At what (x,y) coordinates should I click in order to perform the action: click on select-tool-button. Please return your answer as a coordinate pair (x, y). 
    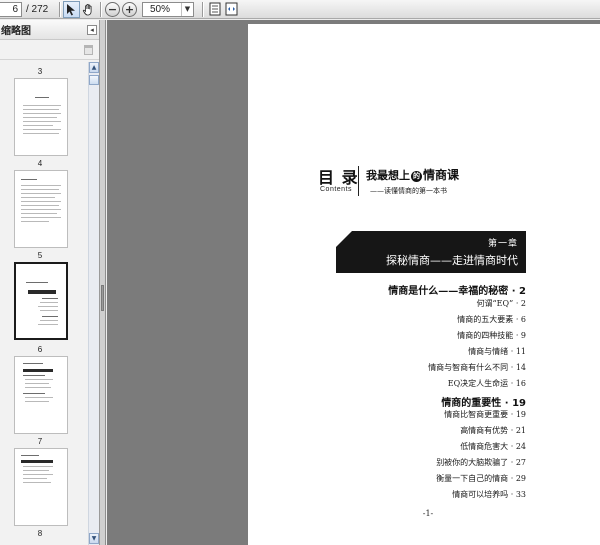
    Looking at the image, I should click on (71, 9).